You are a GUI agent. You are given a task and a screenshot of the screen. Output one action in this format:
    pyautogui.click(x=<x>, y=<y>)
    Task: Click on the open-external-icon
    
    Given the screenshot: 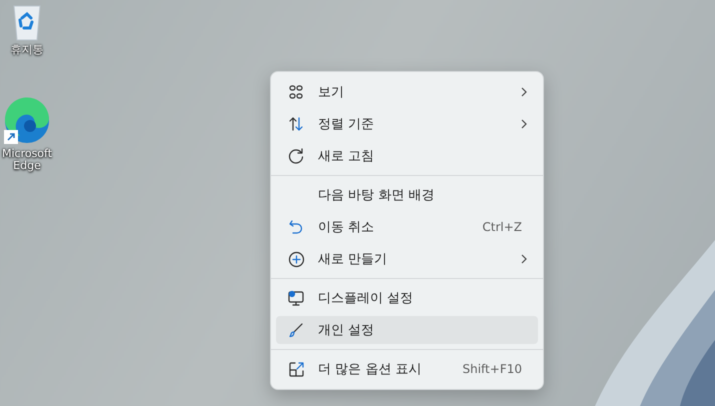 What is the action you would take?
    pyautogui.click(x=296, y=369)
    